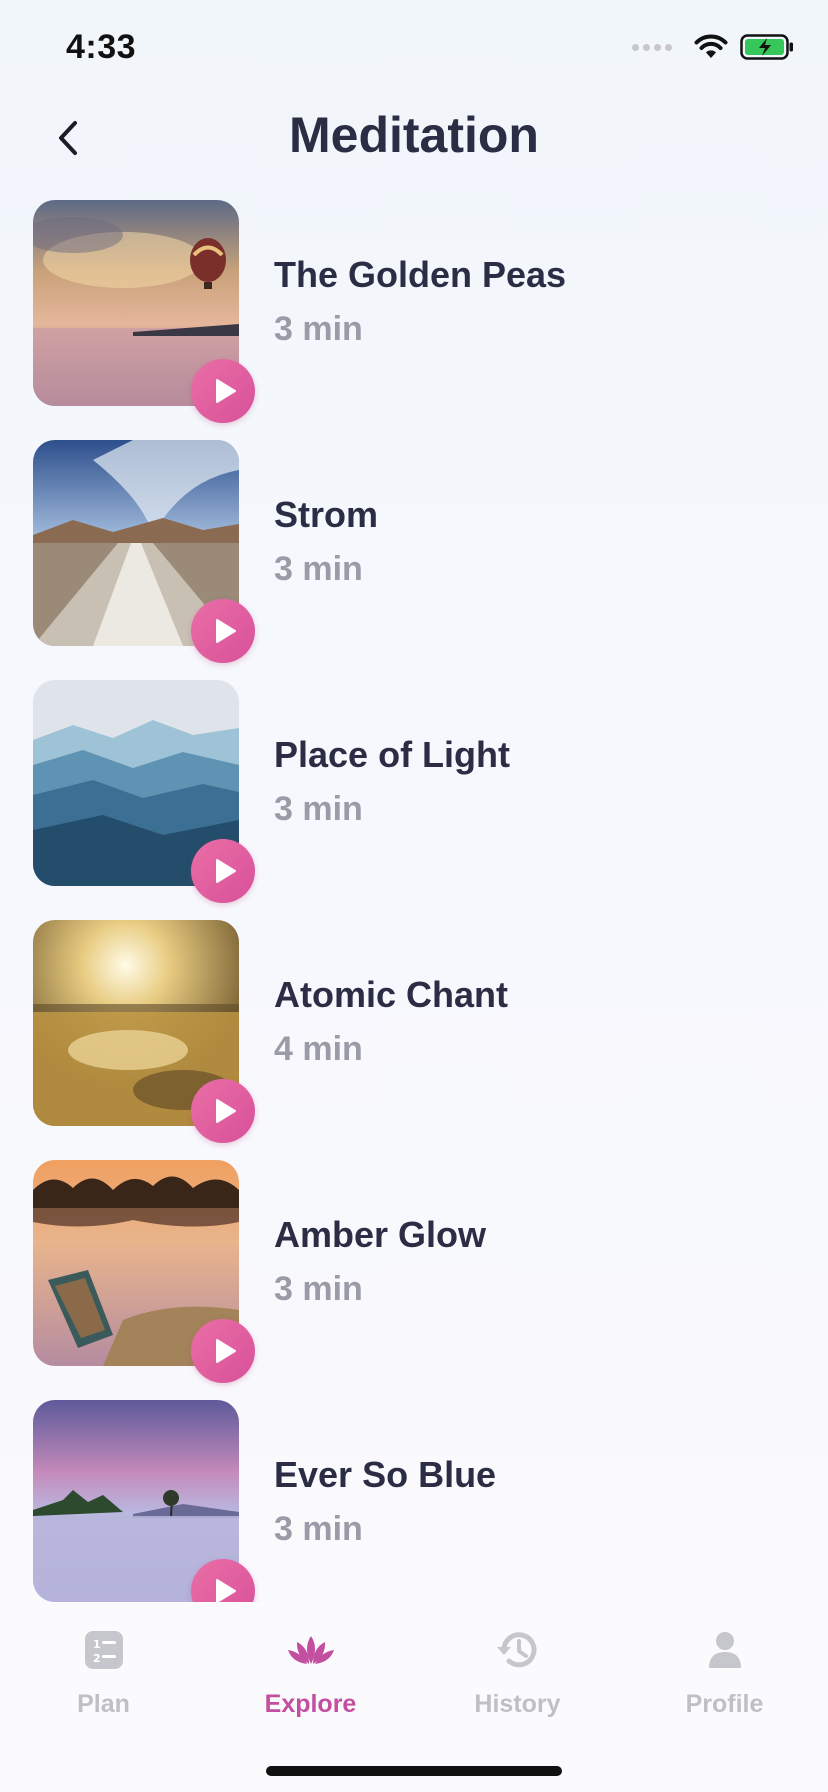  I want to click on list-item: Strom 3 min, so click(414, 560).